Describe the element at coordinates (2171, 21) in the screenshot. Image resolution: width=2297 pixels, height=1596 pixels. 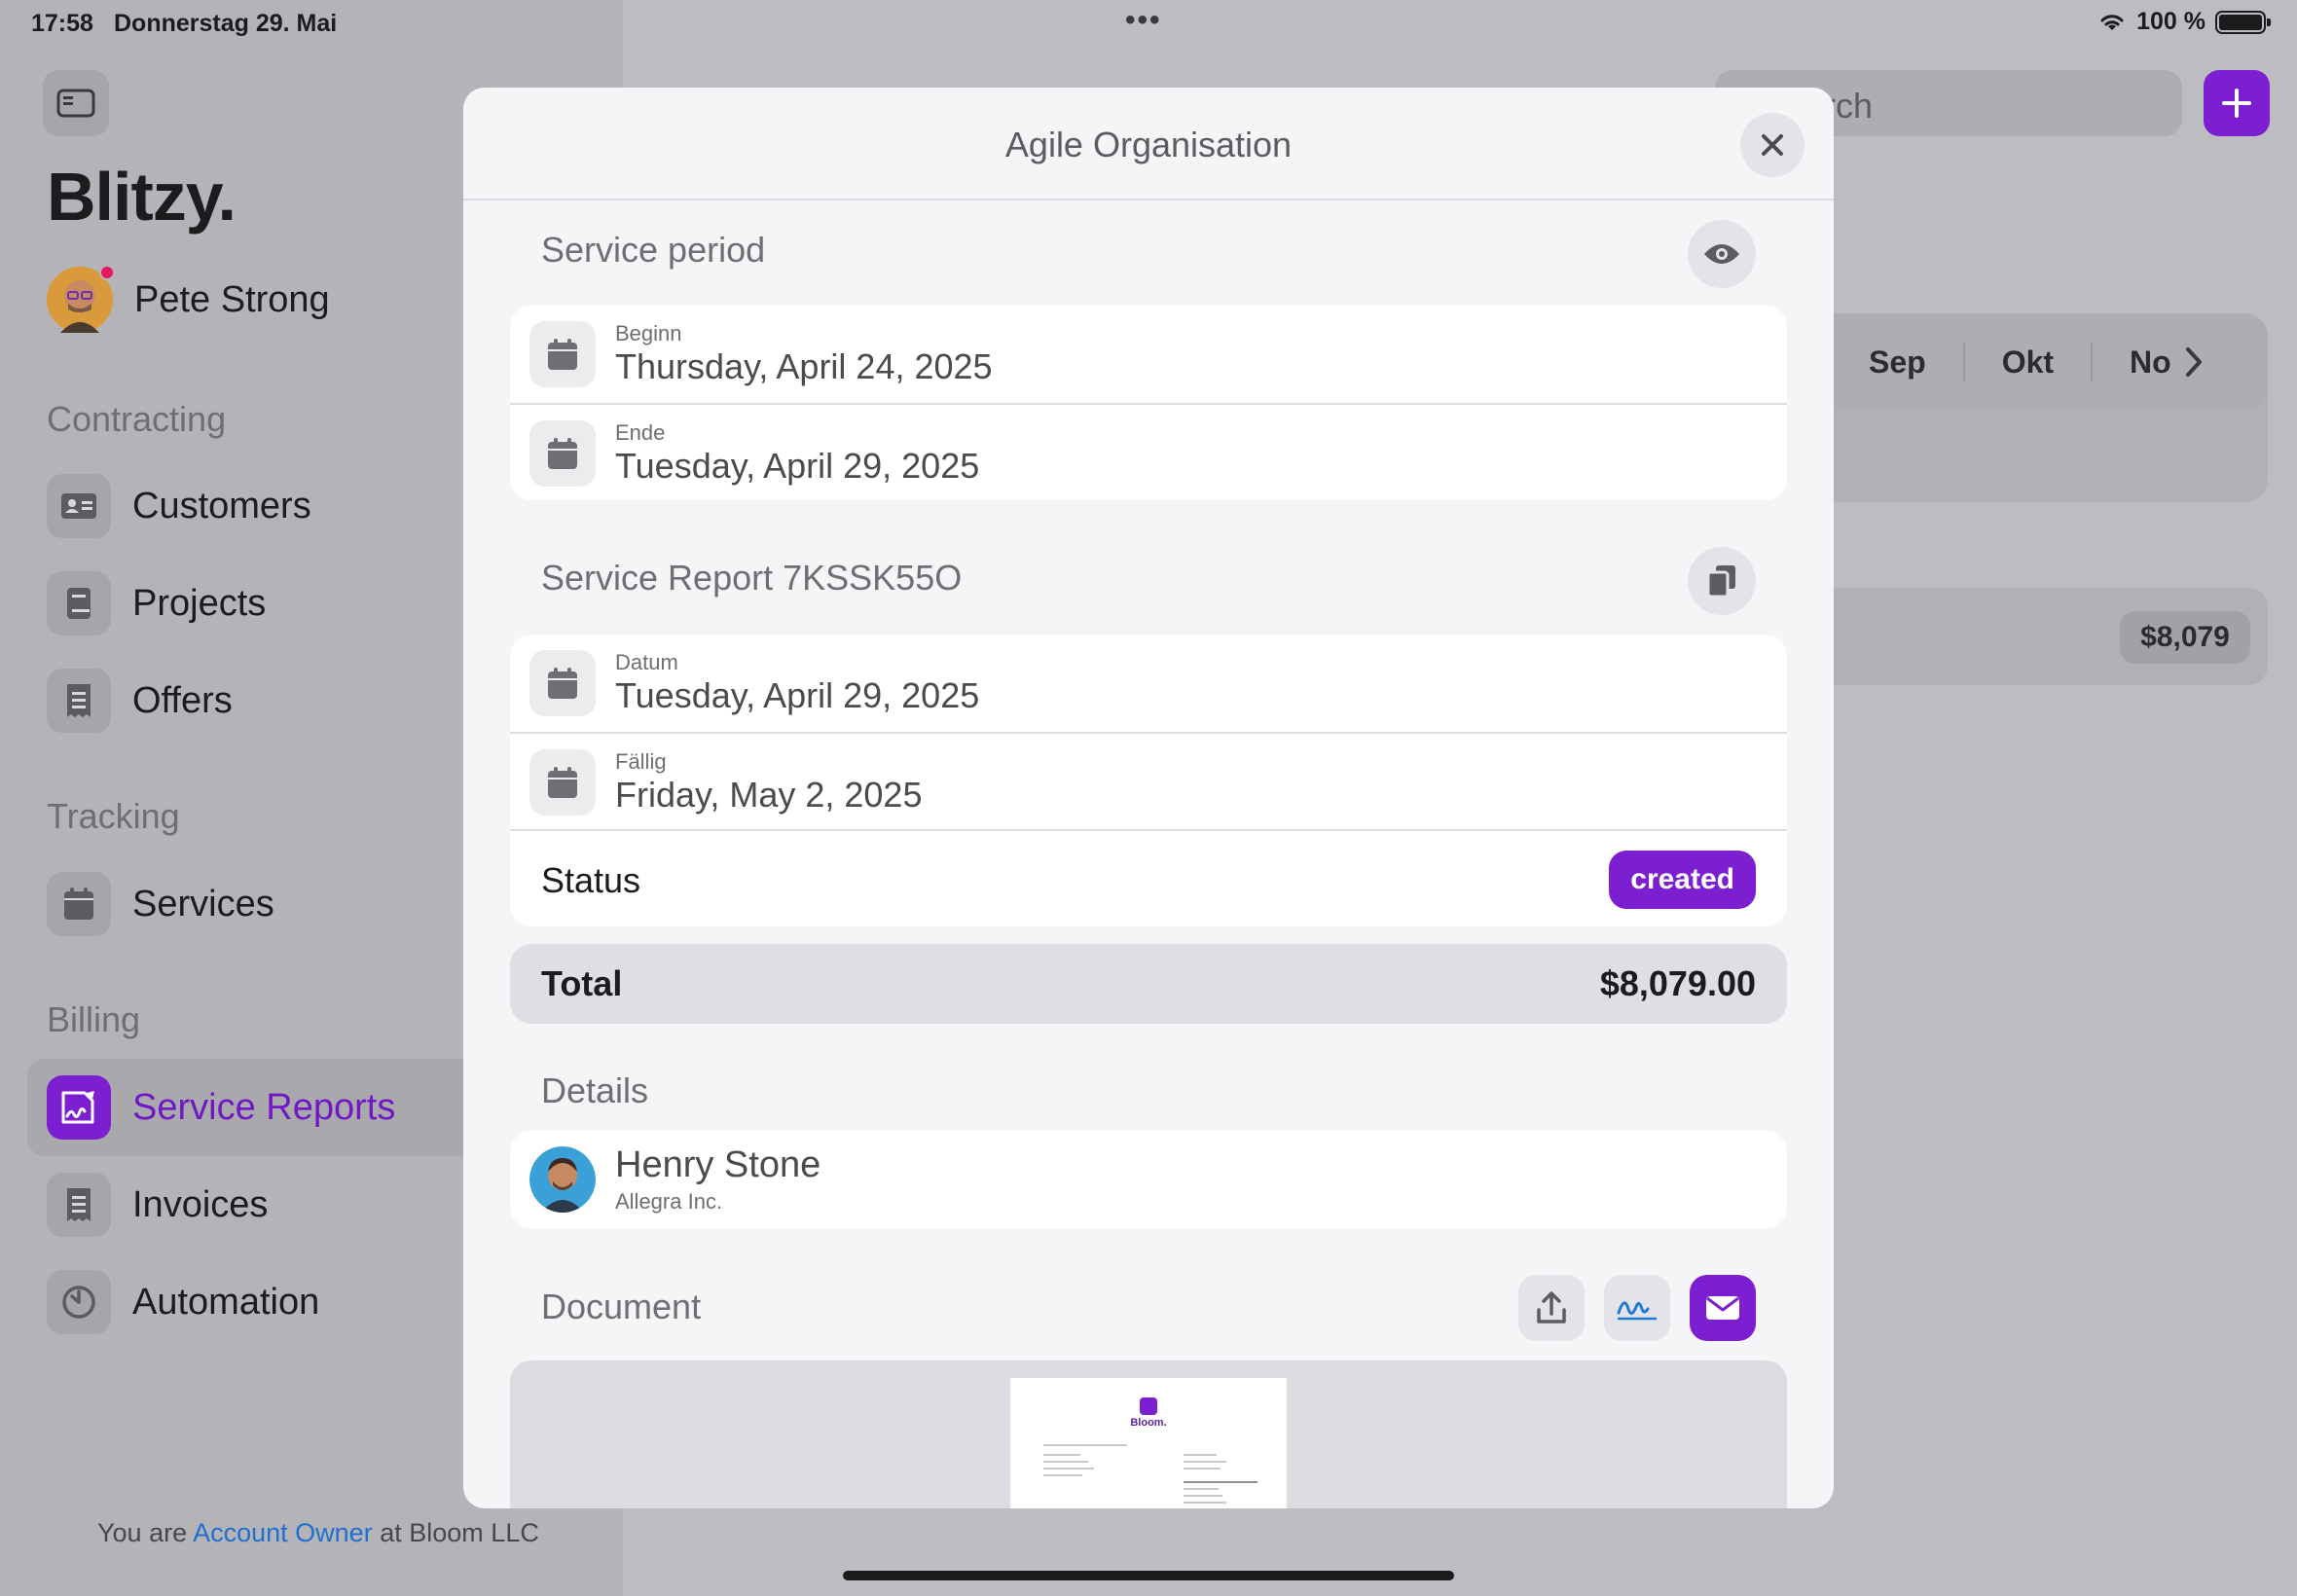
I see `battery-percent: 100 %` at that location.